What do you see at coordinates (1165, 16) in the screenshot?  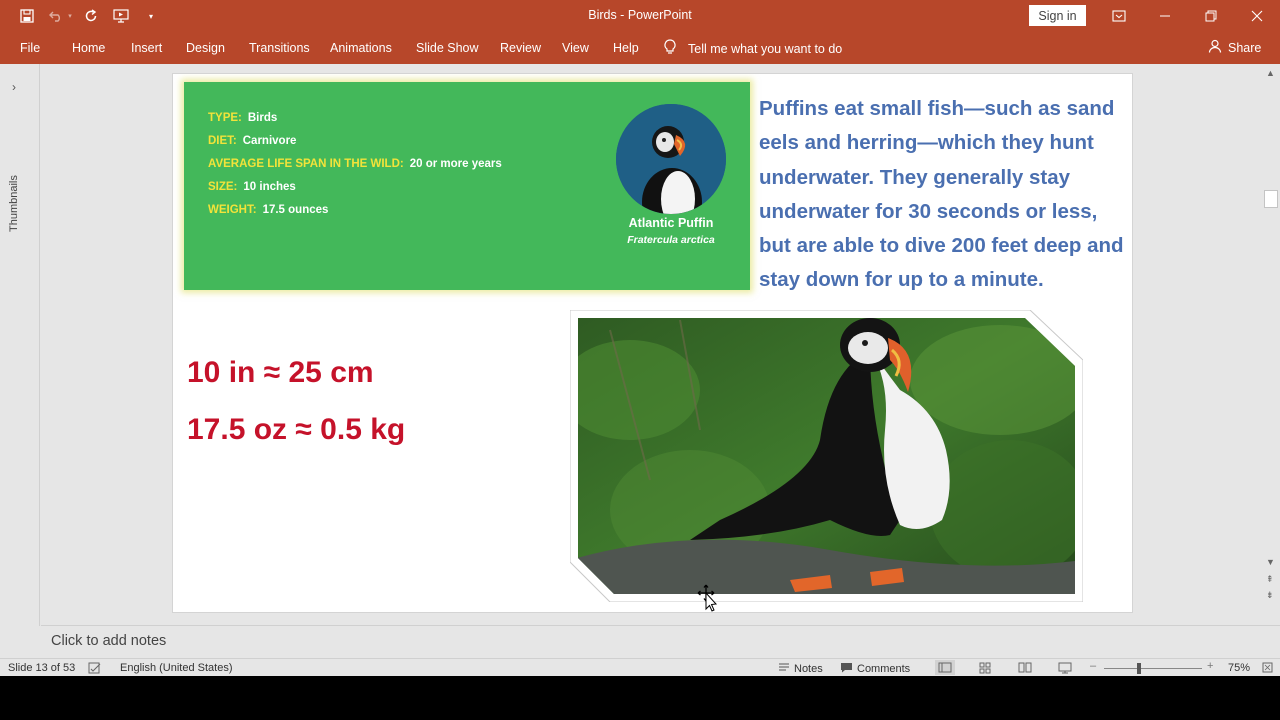 I see `minimize-icon` at bounding box center [1165, 16].